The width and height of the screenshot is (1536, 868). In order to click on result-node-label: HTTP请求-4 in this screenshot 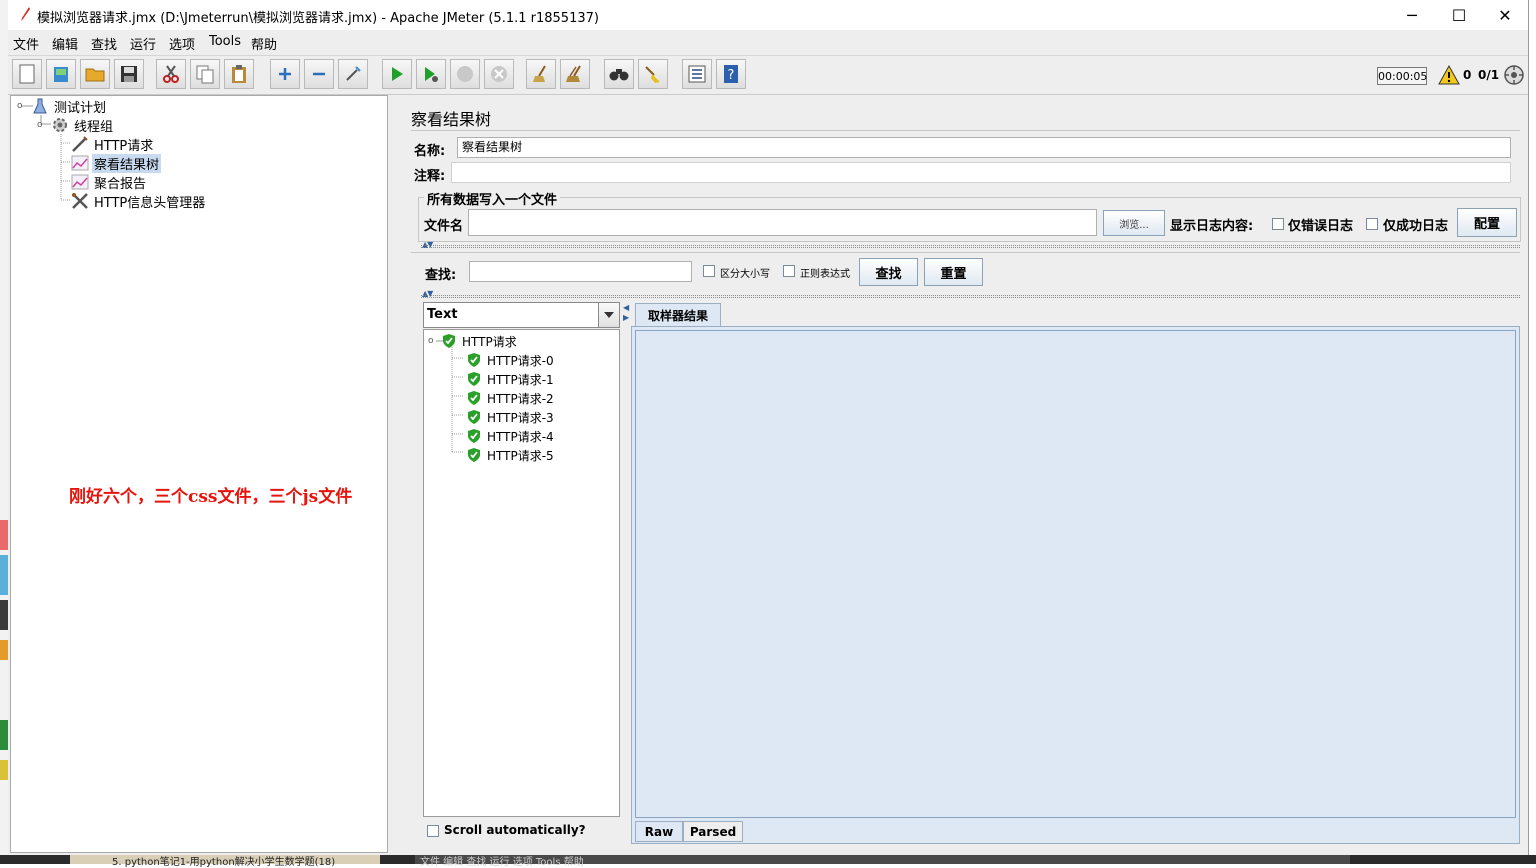, I will do `click(520, 436)`.